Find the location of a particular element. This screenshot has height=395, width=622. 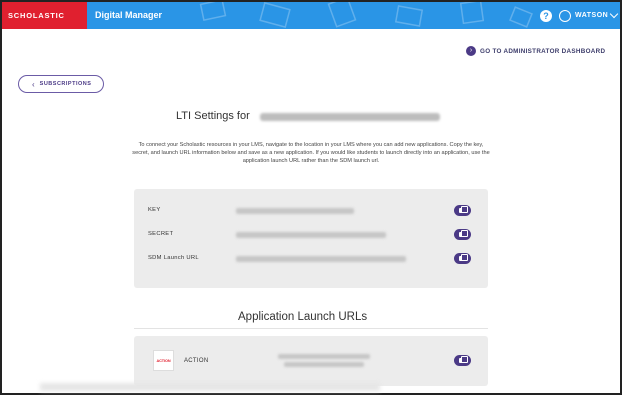

copy-secret-button is located at coordinates (462, 234).